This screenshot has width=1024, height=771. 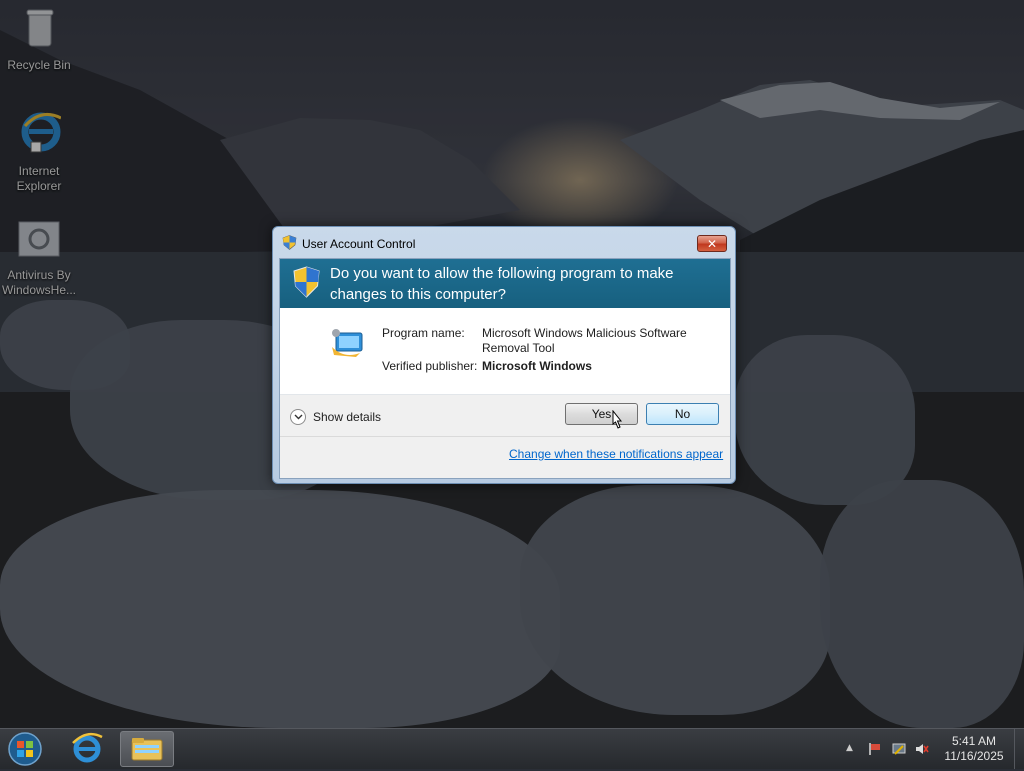 I want to click on divider, so click(x=505, y=436).